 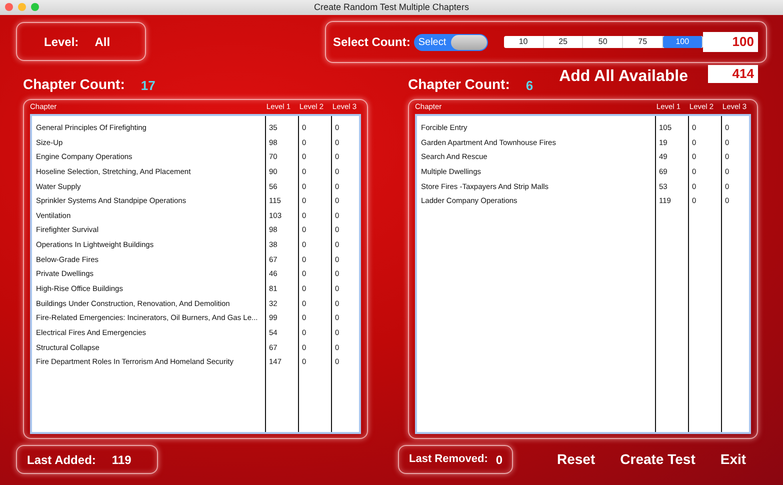 I want to click on chapter-count-value: 17, so click(x=148, y=85).